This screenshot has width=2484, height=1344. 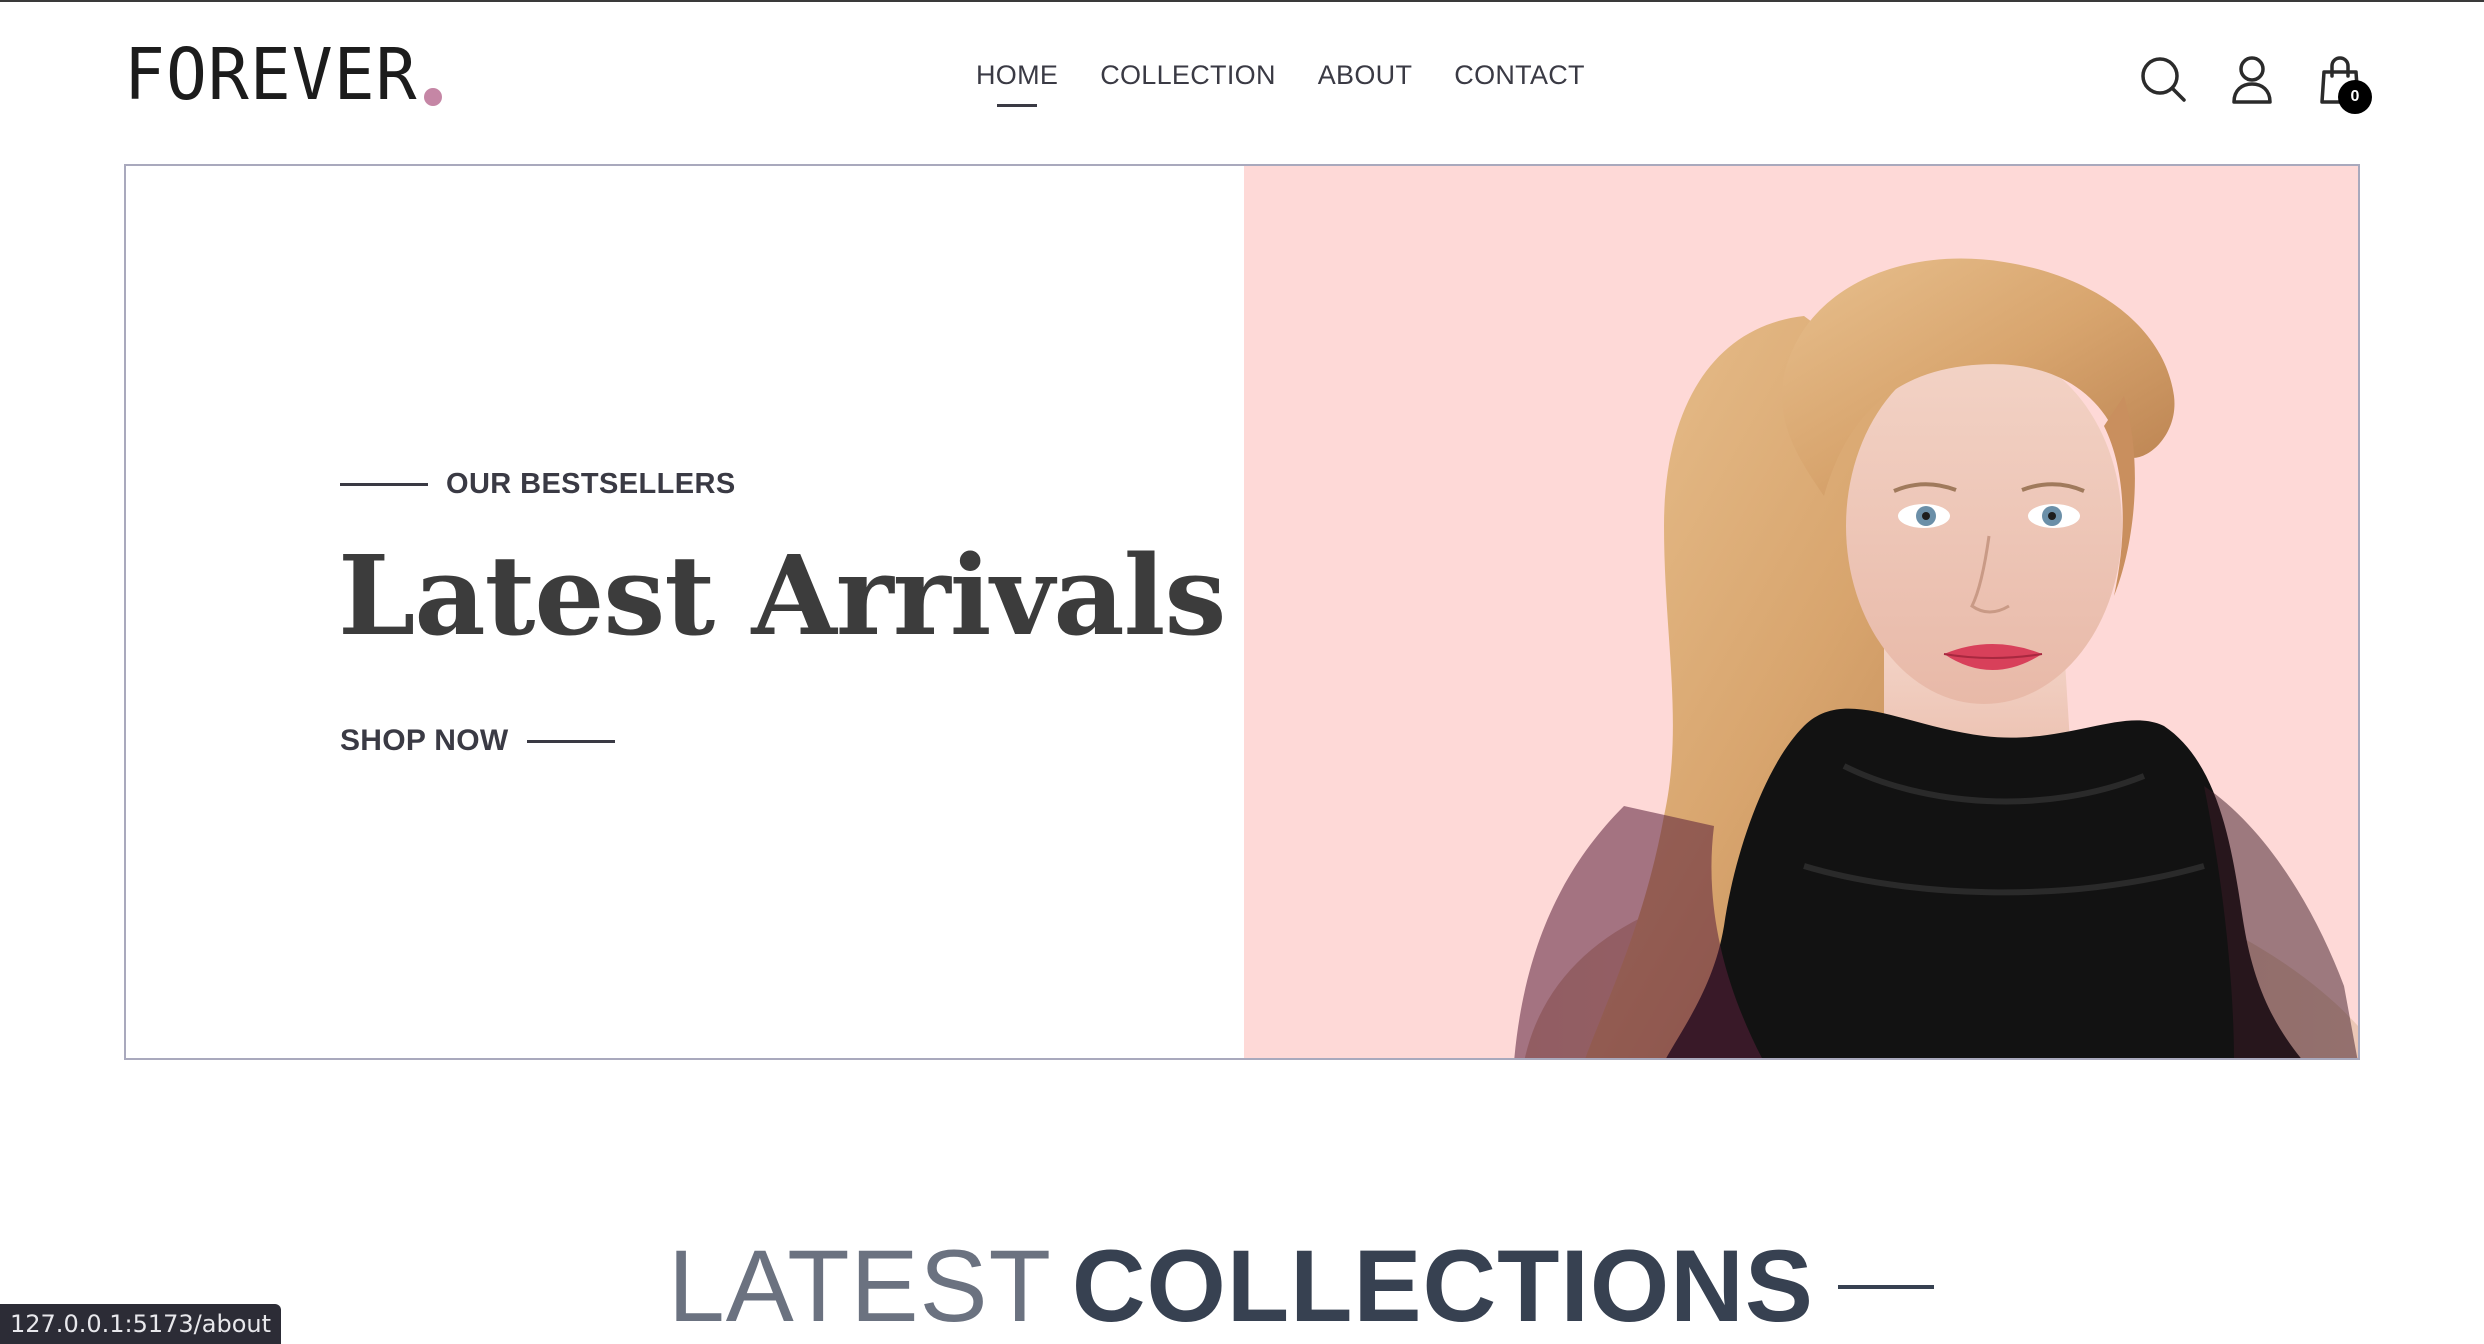 I want to click on eyebrow-text: OUR BESTSELLERS, so click(x=591, y=484).